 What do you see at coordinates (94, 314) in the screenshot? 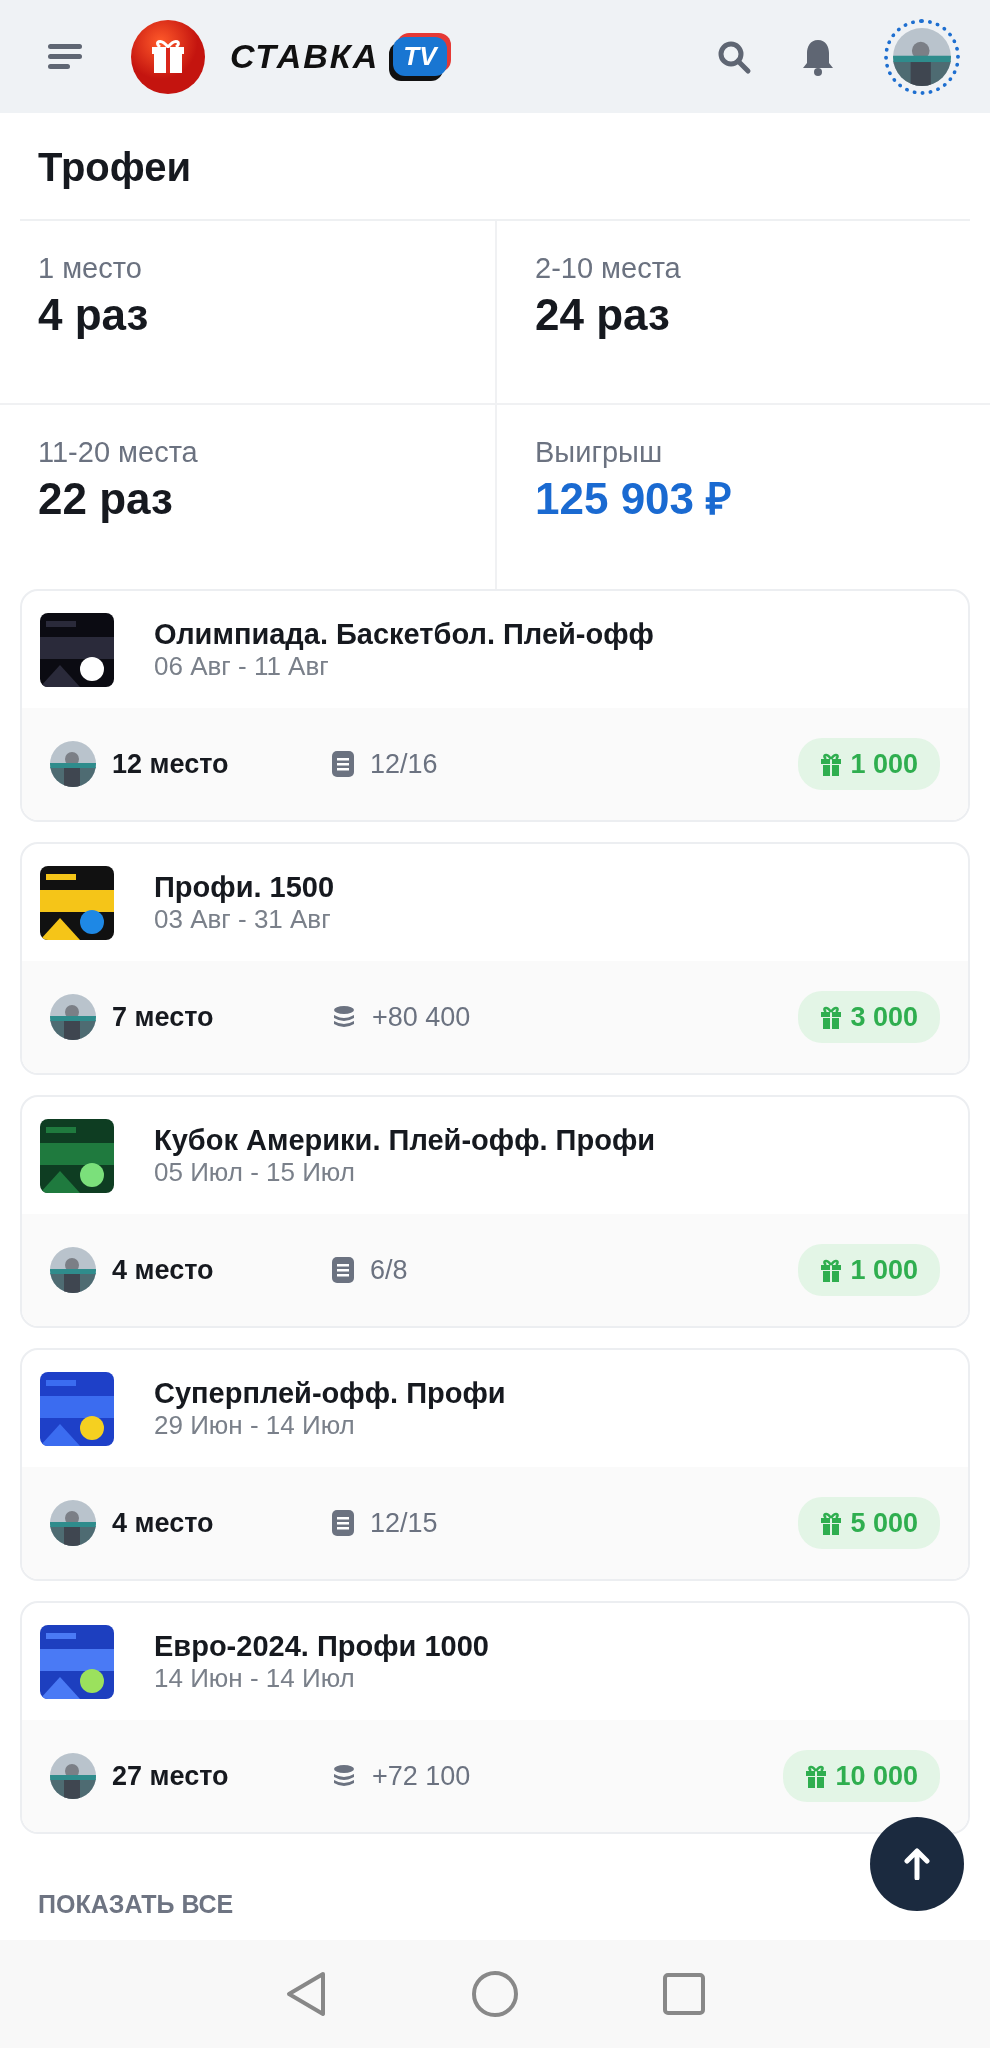
I see `stat-value: 4 раз` at bounding box center [94, 314].